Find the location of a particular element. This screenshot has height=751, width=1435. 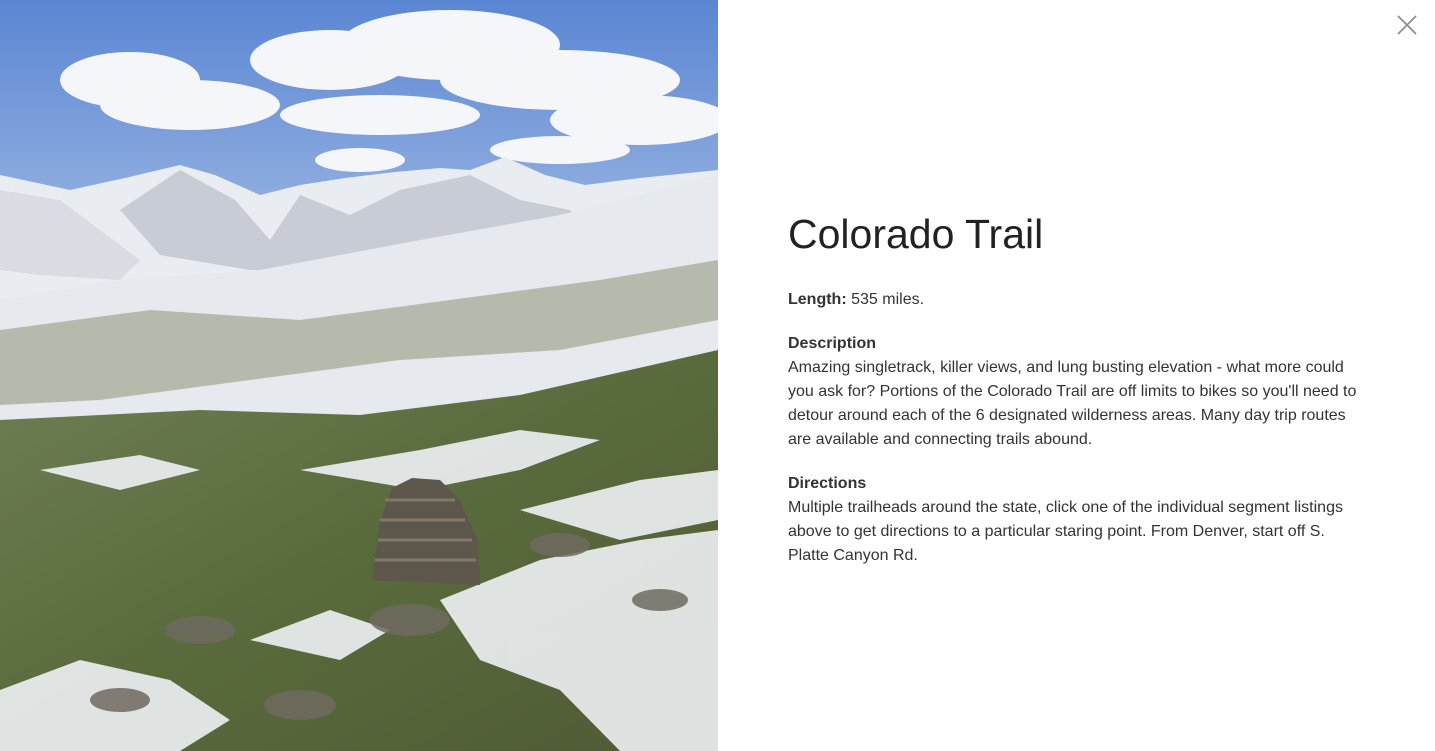

directions-heading: Directions is located at coordinates (827, 483).